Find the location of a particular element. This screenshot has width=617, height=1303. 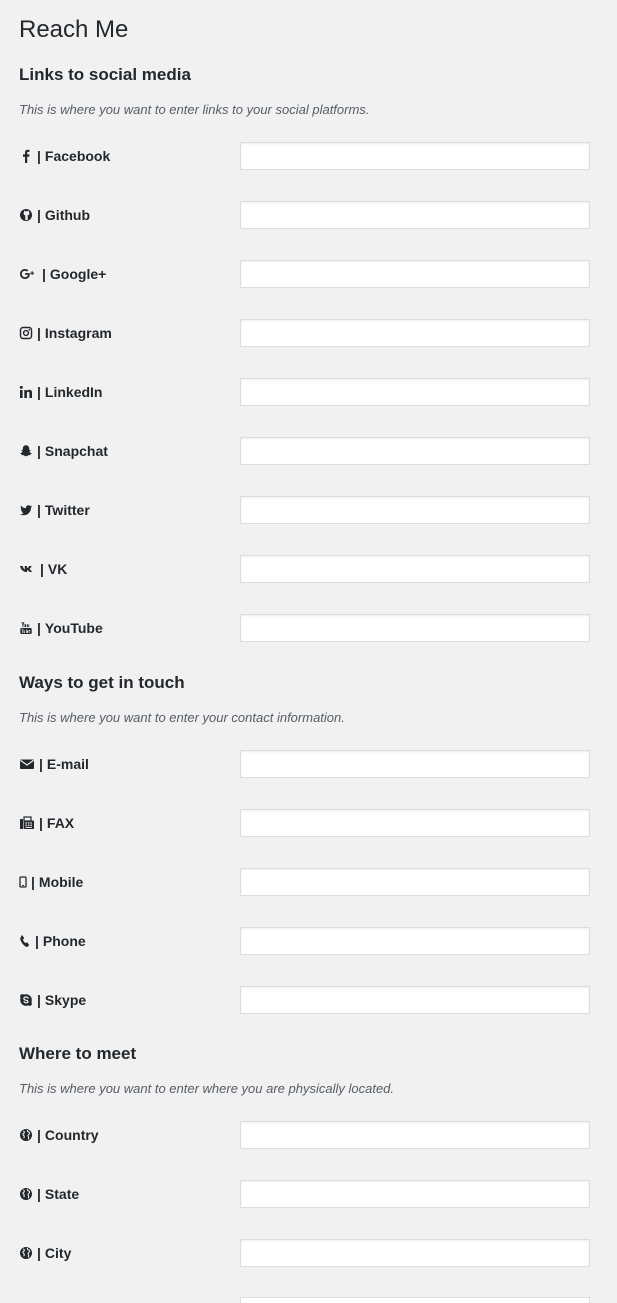

phone-icon is located at coordinates (25, 941).